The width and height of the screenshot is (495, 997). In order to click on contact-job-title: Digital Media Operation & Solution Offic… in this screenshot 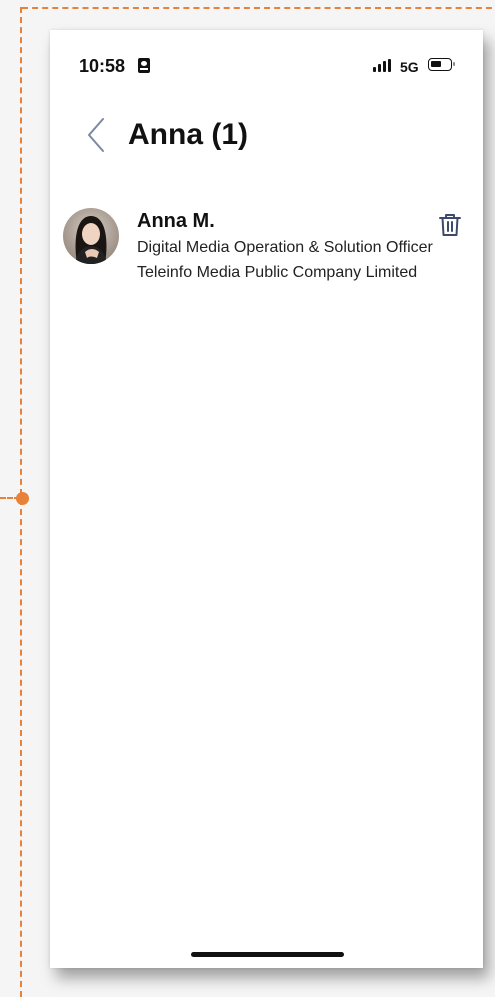, I will do `click(285, 247)`.